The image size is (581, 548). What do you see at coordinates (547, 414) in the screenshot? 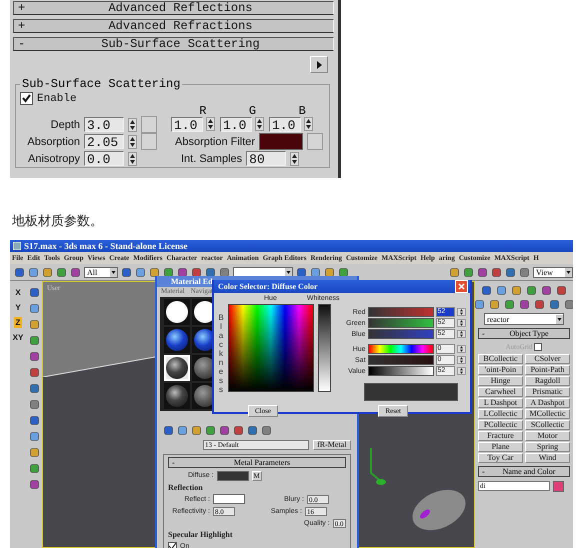
I see `object-type-button: MCollectic` at bounding box center [547, 414].